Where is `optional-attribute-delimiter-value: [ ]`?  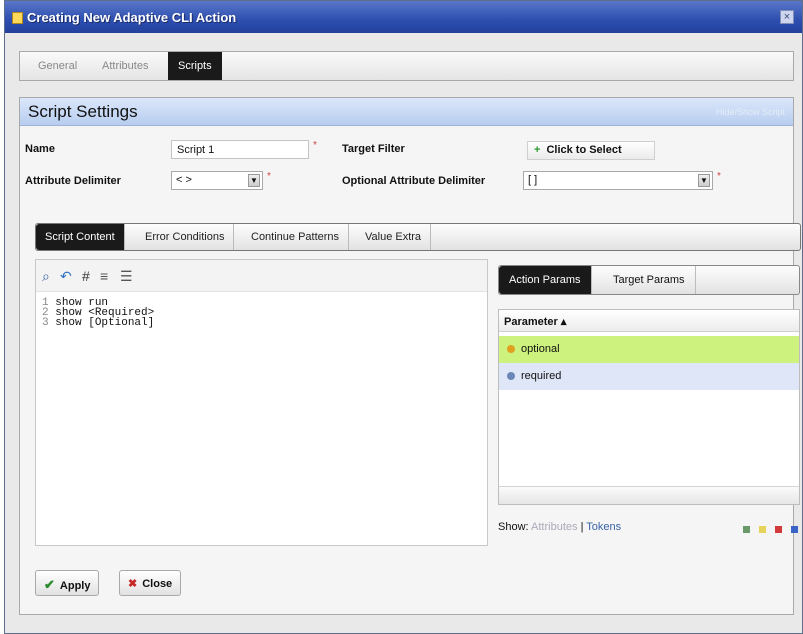 optional-attribute-delimiter-value: [ ] is located at coordinates (533, 180).